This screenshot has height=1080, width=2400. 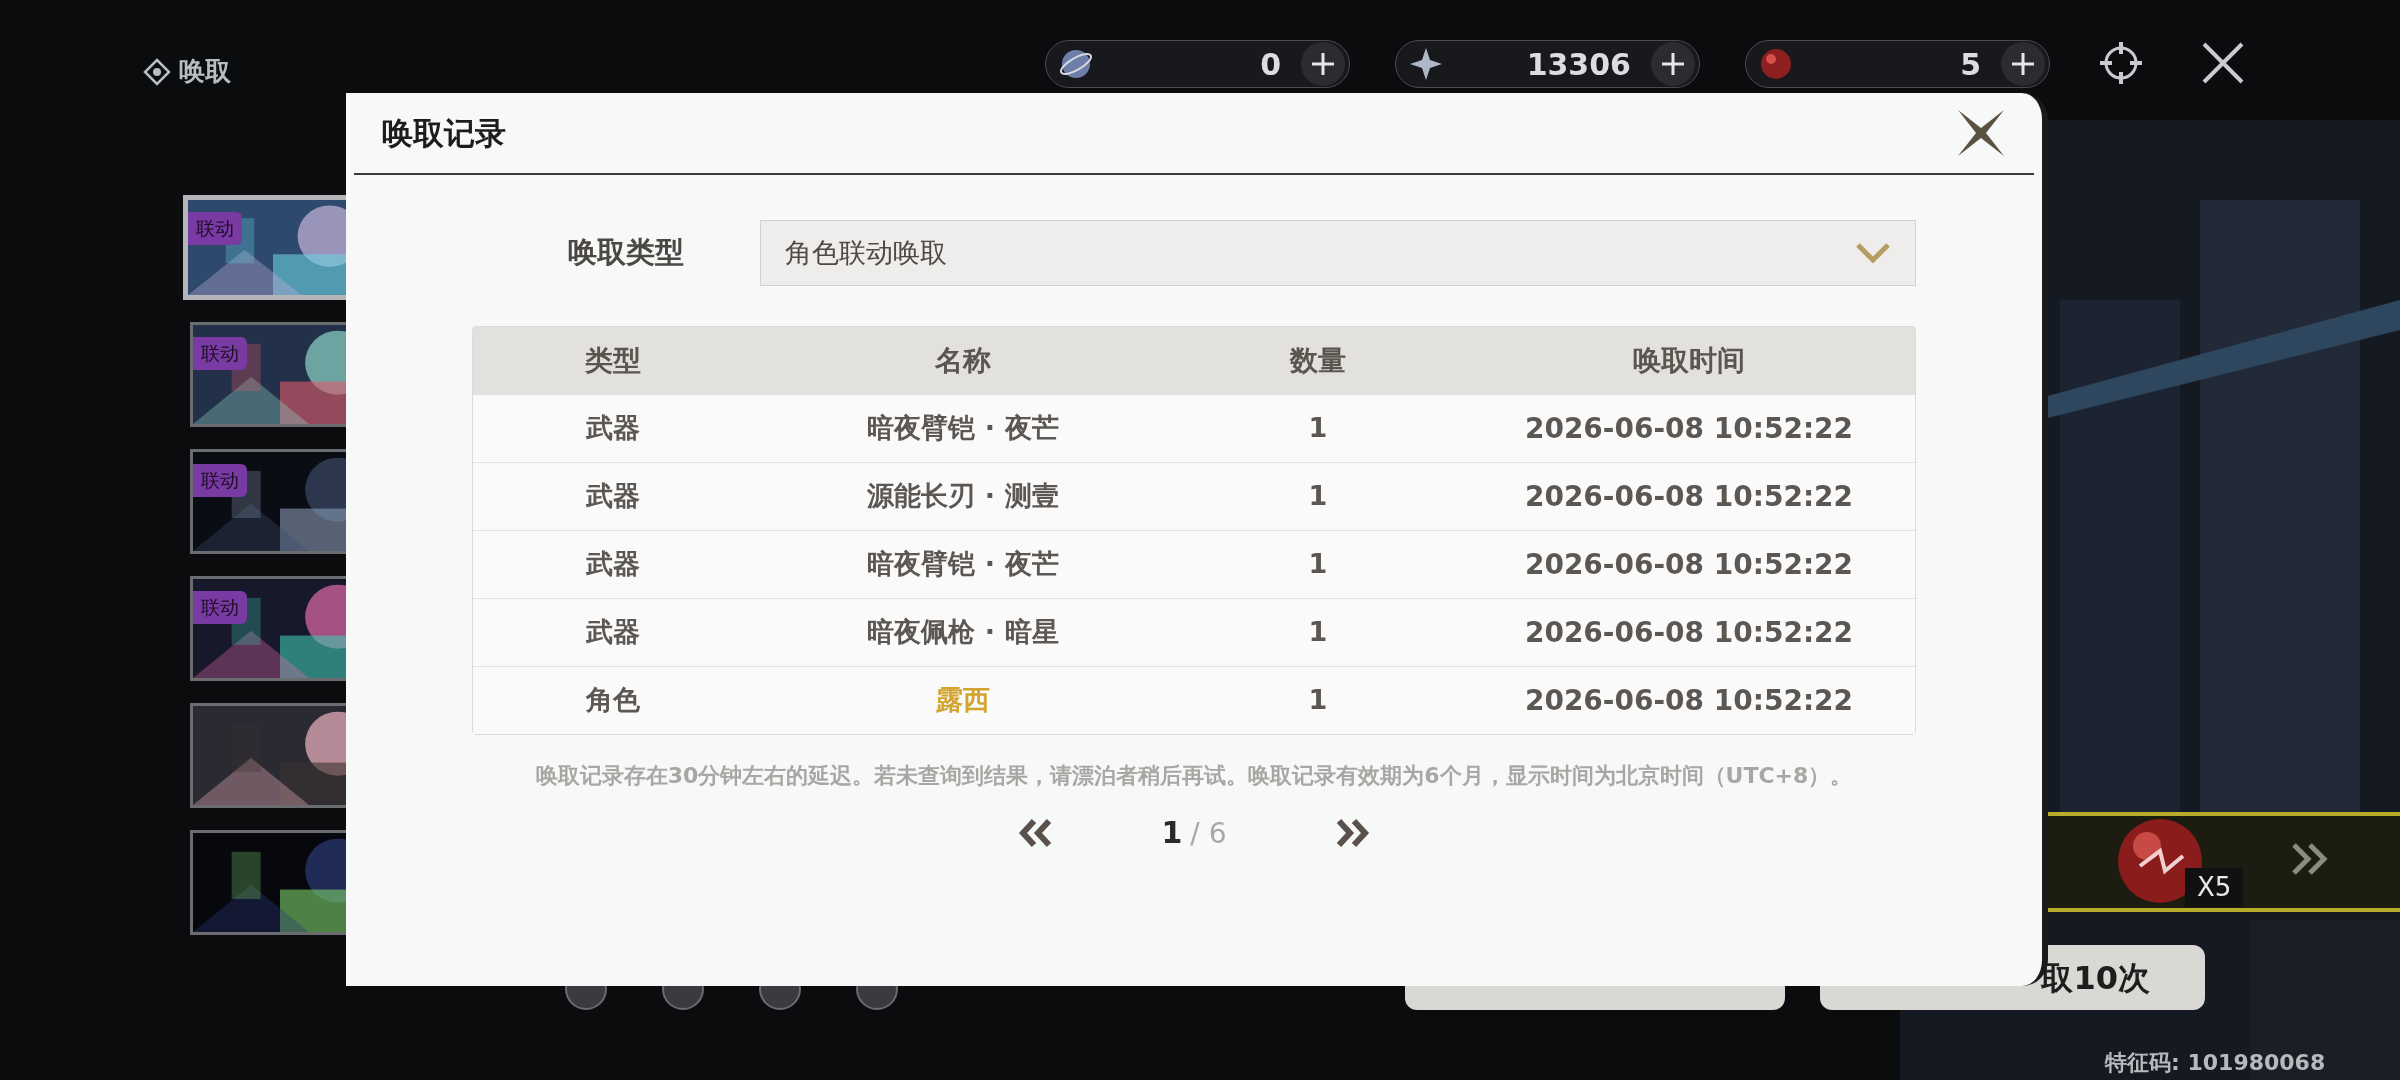 What do you see at coordinates (1873, 253) in the screenshot?
I see `chevron-down-icon` at bounding box center [1873, 253].